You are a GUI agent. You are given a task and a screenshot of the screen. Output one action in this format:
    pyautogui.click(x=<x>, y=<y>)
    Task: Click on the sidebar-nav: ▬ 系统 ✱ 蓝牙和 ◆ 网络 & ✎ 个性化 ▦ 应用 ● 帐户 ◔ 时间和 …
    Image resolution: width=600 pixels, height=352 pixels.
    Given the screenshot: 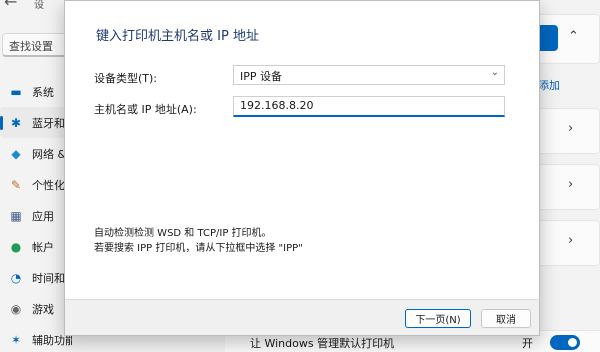 What is the action you would take?
    pyautogui.click(x=36, y=214)
    